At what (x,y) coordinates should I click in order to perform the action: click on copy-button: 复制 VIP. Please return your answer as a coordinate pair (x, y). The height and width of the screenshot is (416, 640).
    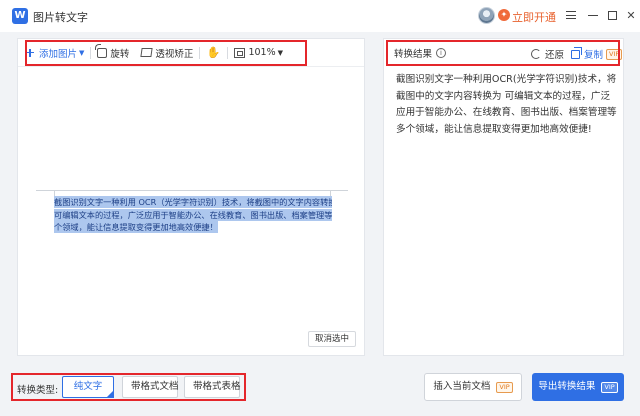
    Looking at the image, I should click on (597, 53).